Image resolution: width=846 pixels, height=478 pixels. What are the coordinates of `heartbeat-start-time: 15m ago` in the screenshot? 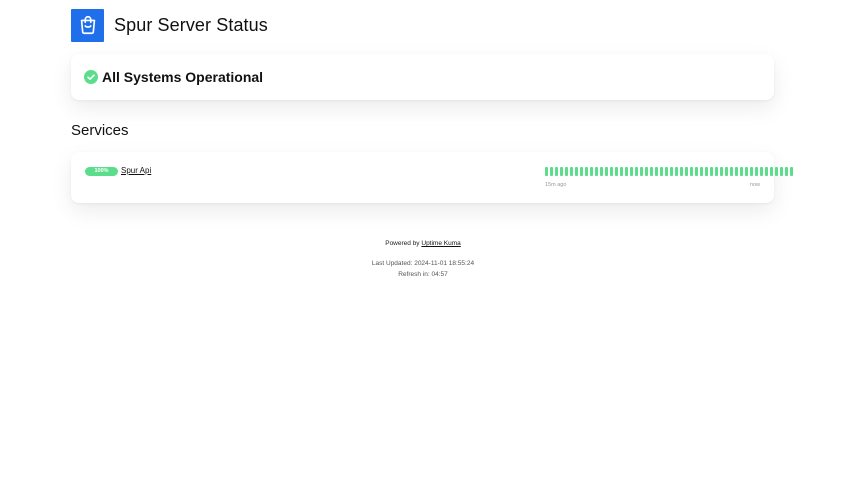 It's located at (556, 185).